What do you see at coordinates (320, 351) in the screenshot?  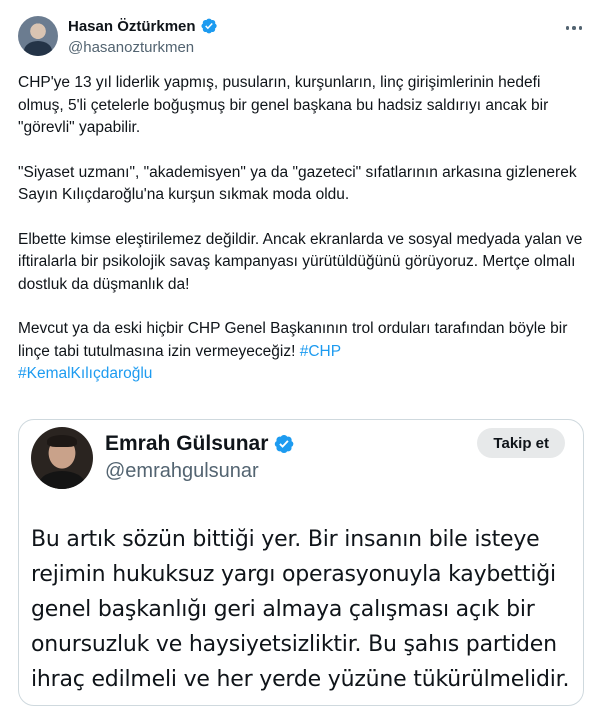 I see `hashtag-chp: #CHP` at bounding box center [320, 351].